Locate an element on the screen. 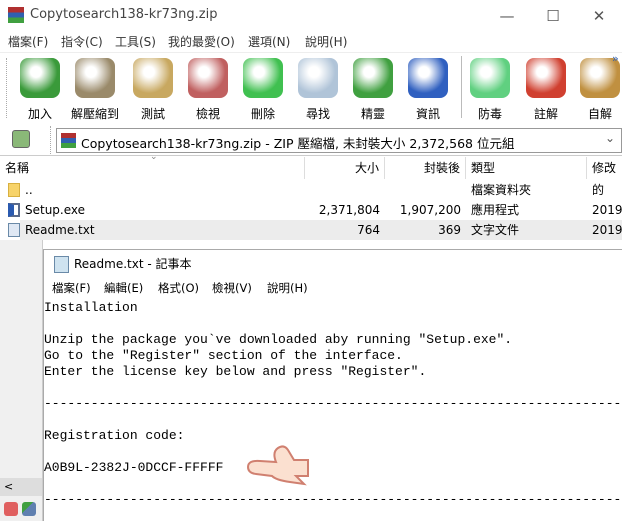 Image resolution: width=622 pixels, height=522 pixels. toolbar-button-label: 測試 is located at coordinates (152, 114).